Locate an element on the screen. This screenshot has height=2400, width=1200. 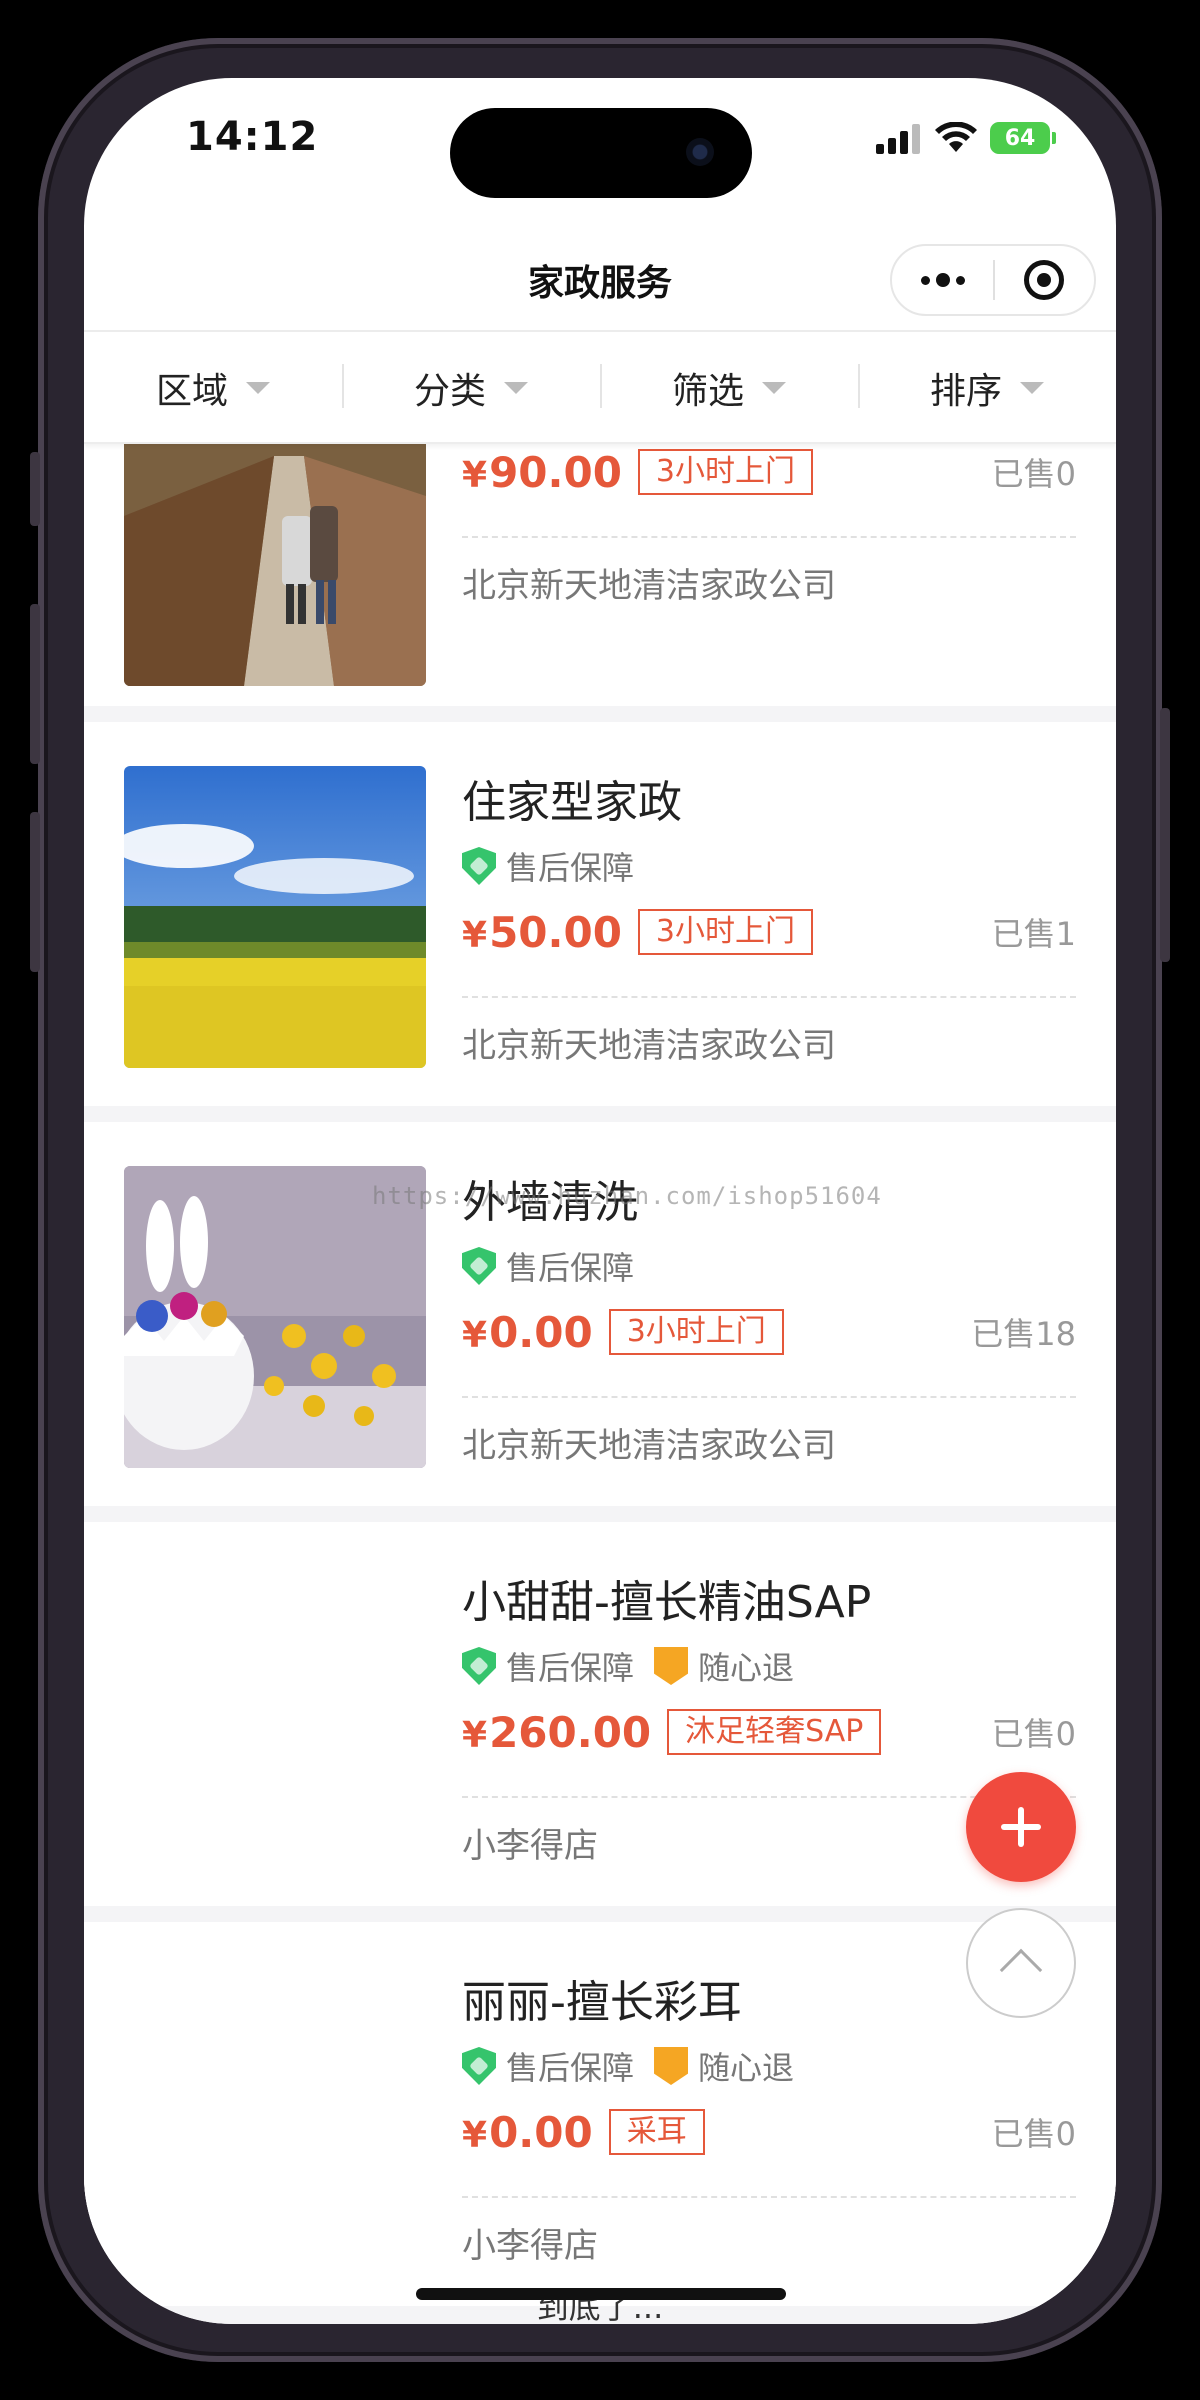
service-card: 外墙清洗 售后保障 ¥0.00 3小时上门 已售18 北京新天地清洁家政公司 is located at coordinates (600, 1314).